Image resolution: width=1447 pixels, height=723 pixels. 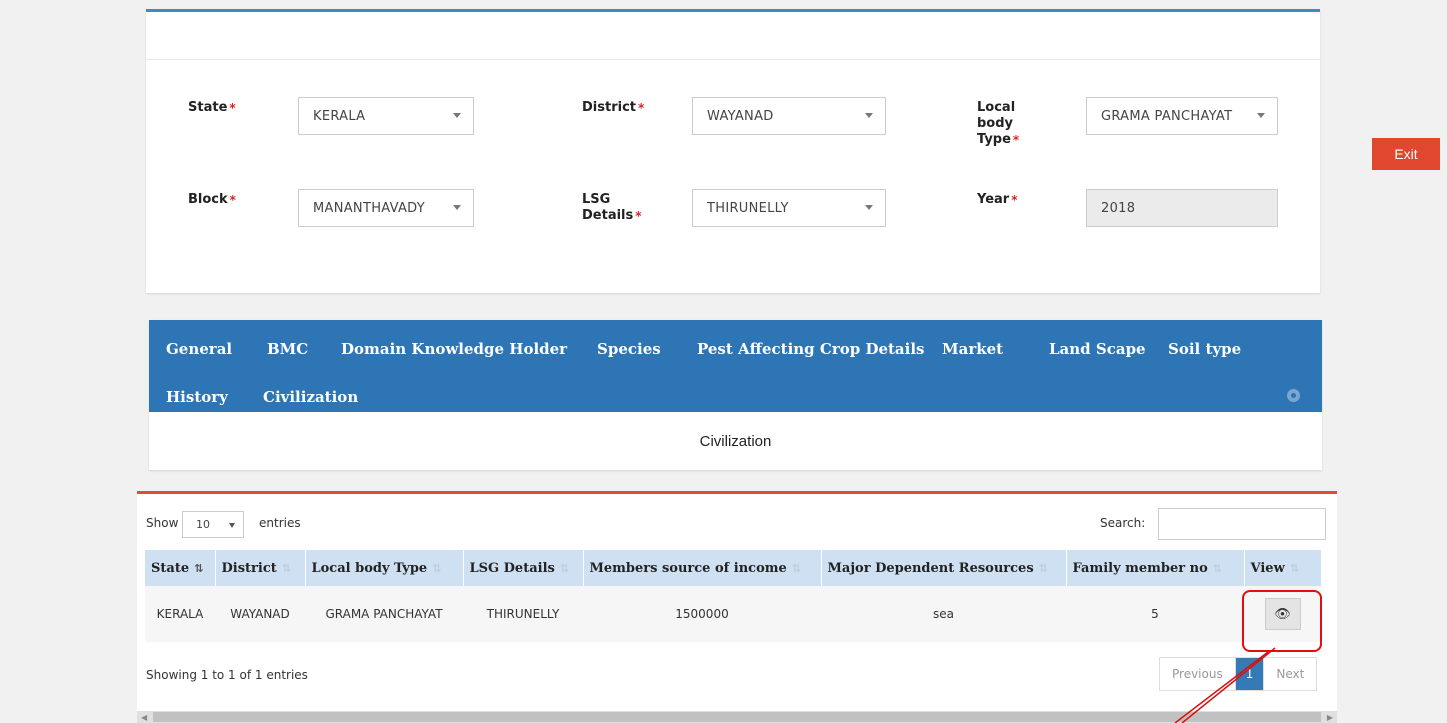 I want to click on tab-species: Species, so click(x=629, y=349).